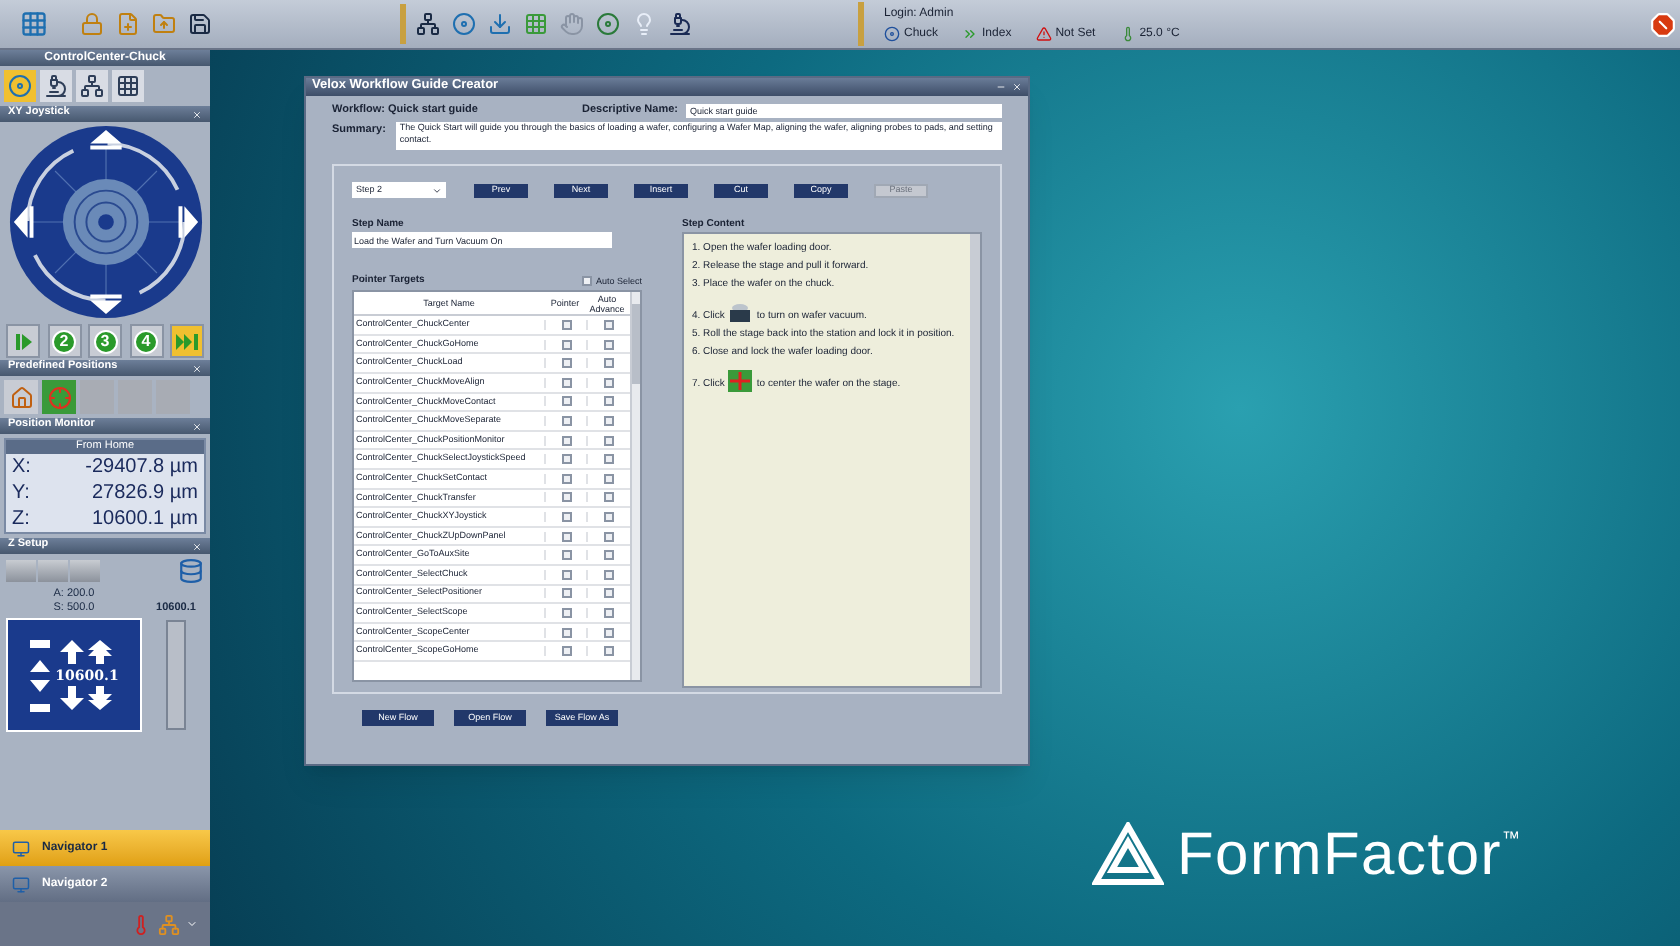  I want to click on logo-icon, so click(1128, 854).